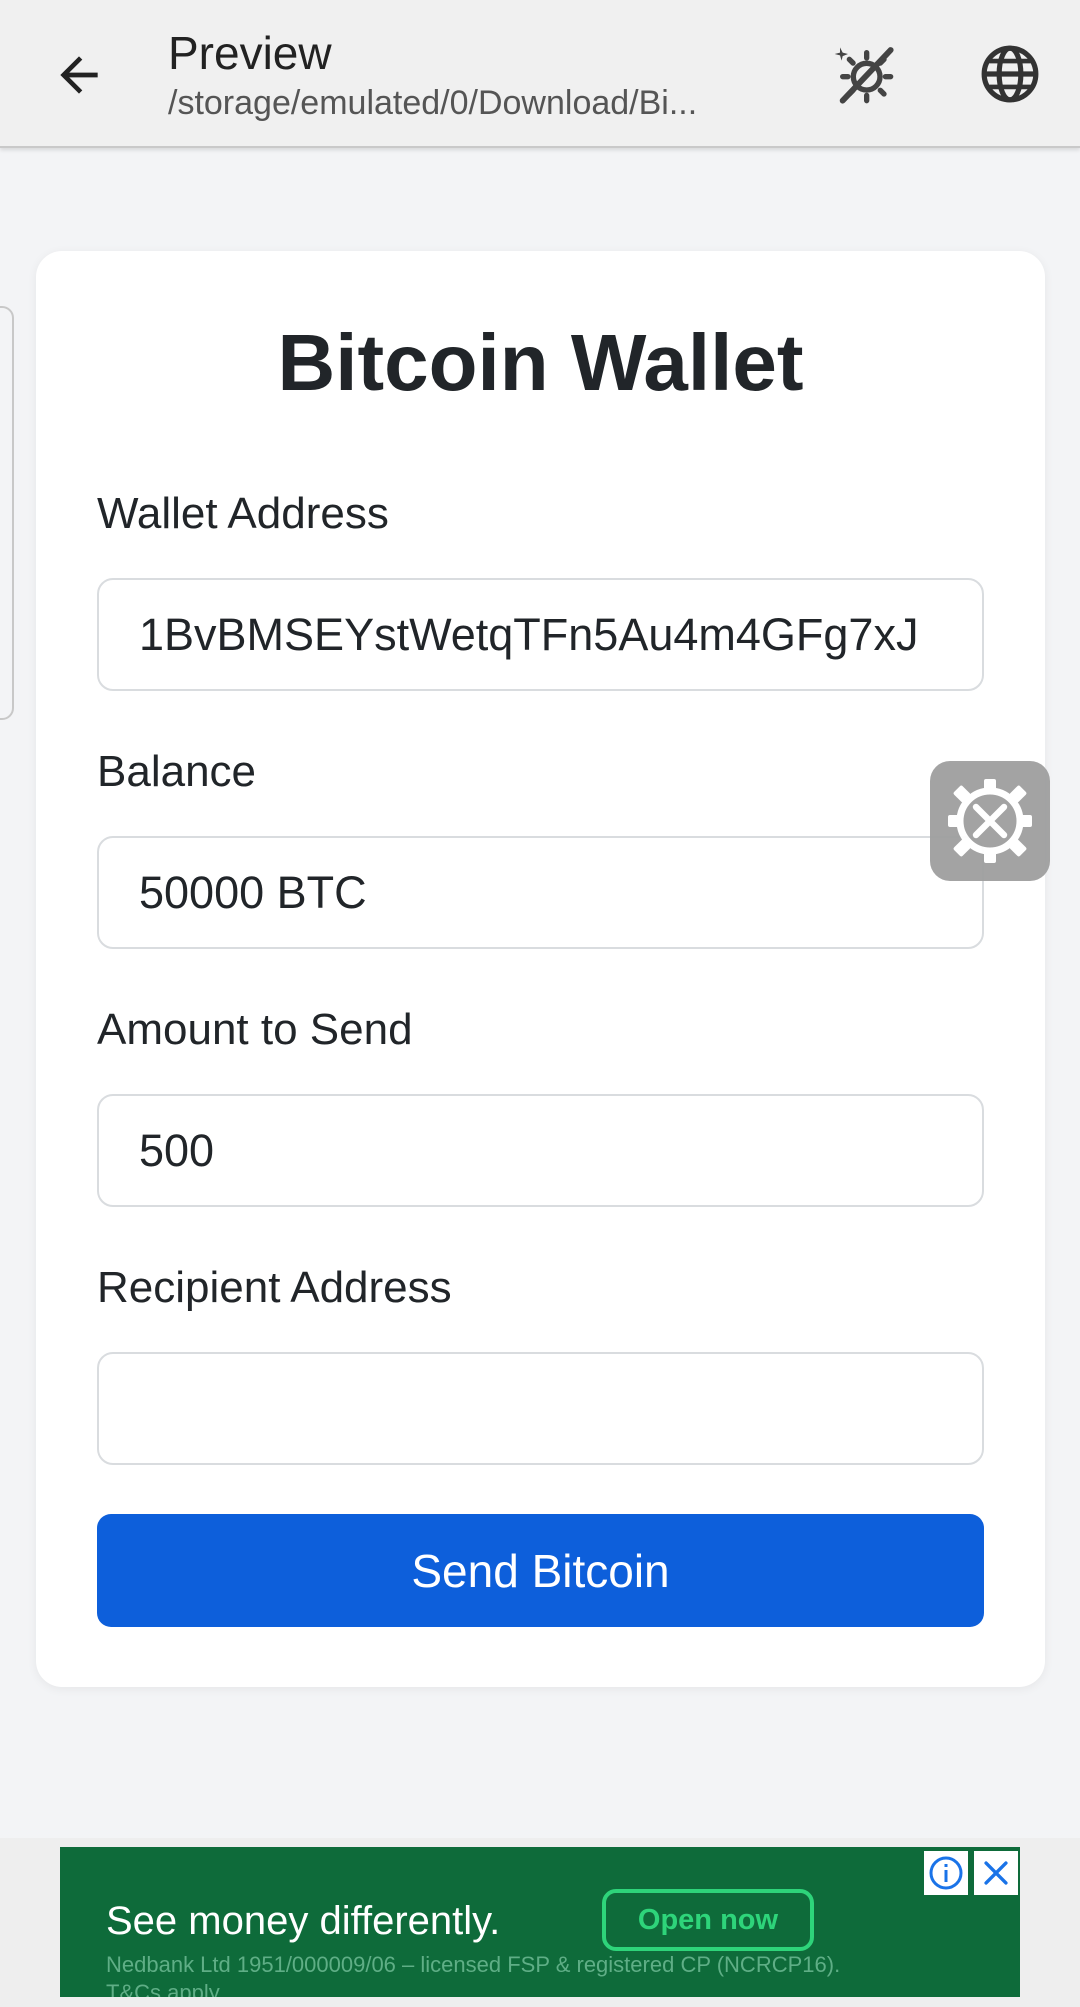 Image resolution: width=1080 pixels, height=2007 pixels. Describe the element at coordinates (7, 513) in the screenshot. I see `side-drawer-handle` at that location.